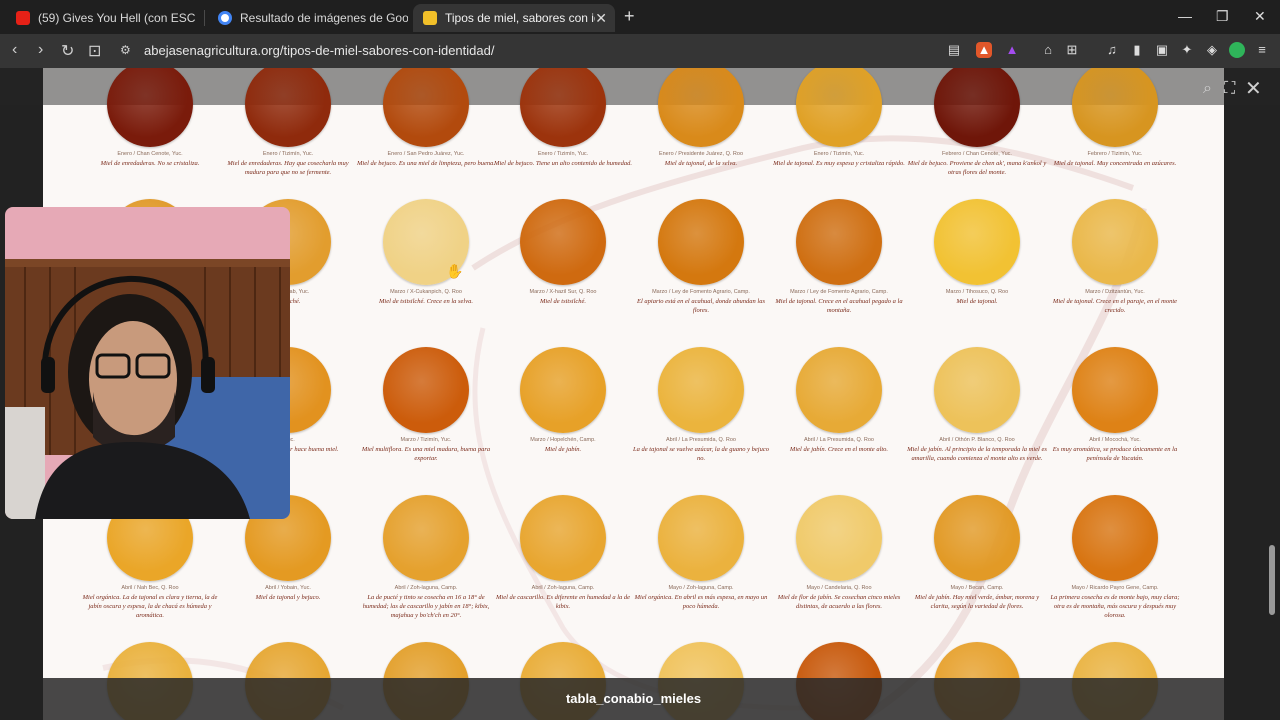 The width and height of the screenshot is (1280, 720). Describe the element at coordinates (701, 163) in the screenshot. I see `honey-description: Miel de tajonal, de la selva.` at that location.